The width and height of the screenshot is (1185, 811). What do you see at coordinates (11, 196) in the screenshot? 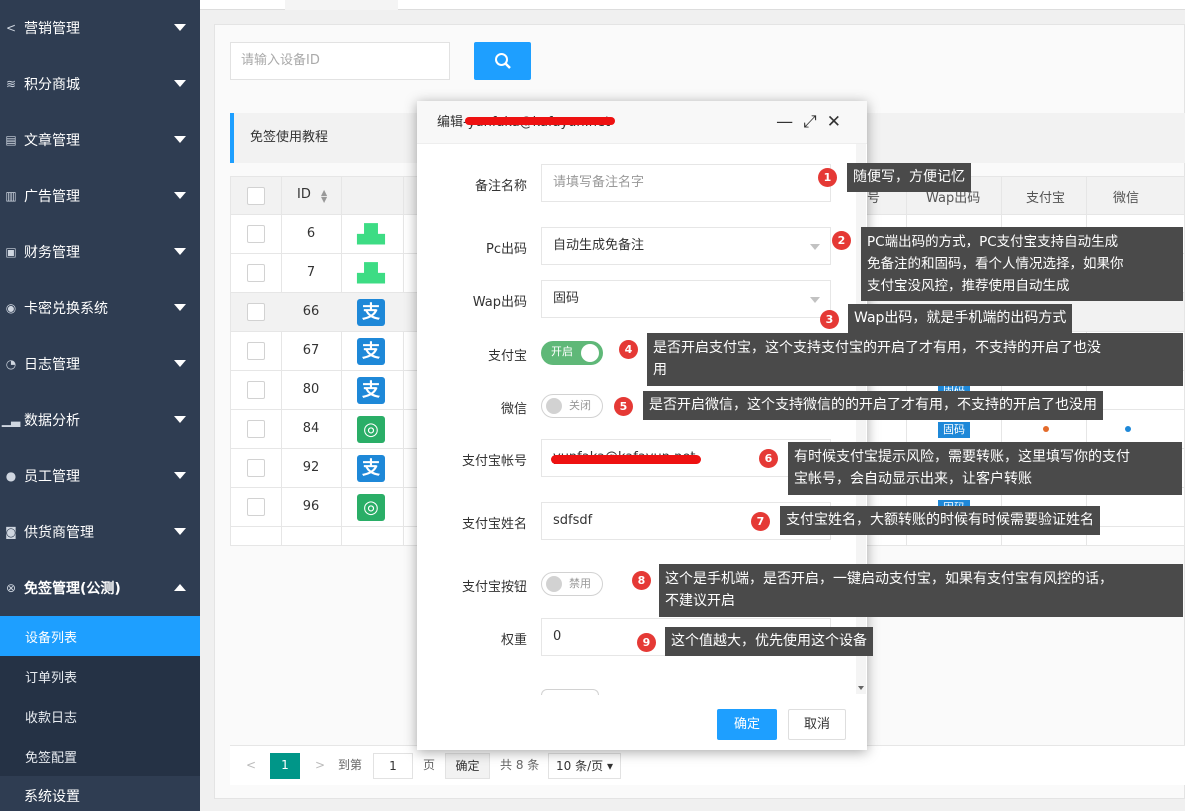
I see `ad-icon: ▥` at bounding box center [11, 196].